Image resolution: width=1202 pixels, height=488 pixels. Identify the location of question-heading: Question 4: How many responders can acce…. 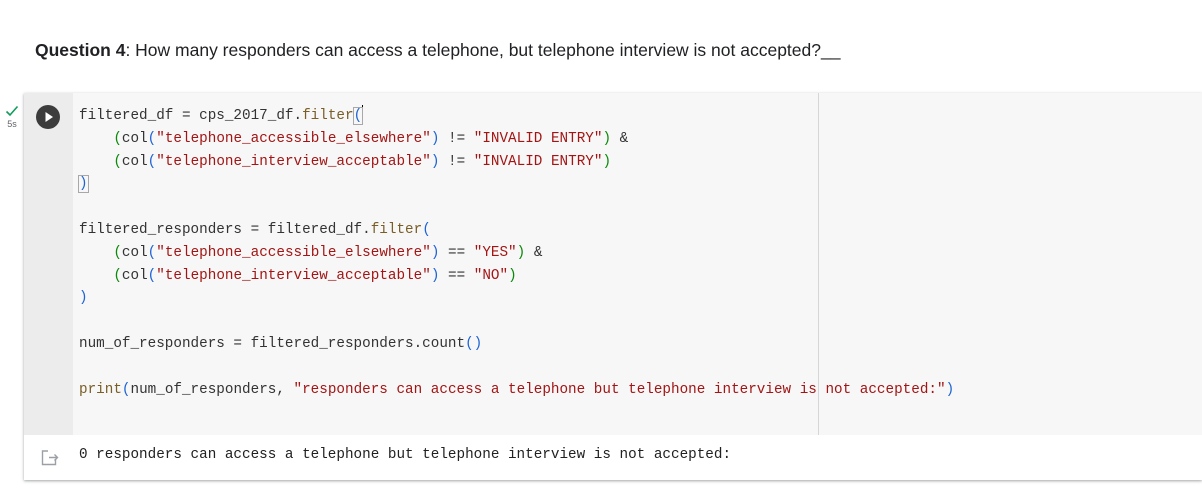
(437, 50).